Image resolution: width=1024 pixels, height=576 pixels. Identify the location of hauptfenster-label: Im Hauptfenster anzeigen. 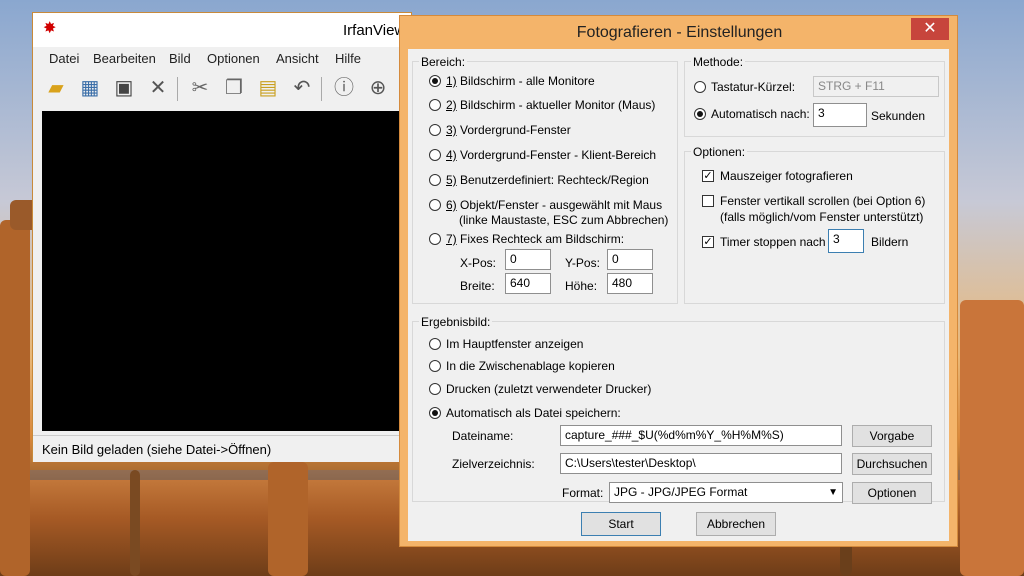
(514, 344).